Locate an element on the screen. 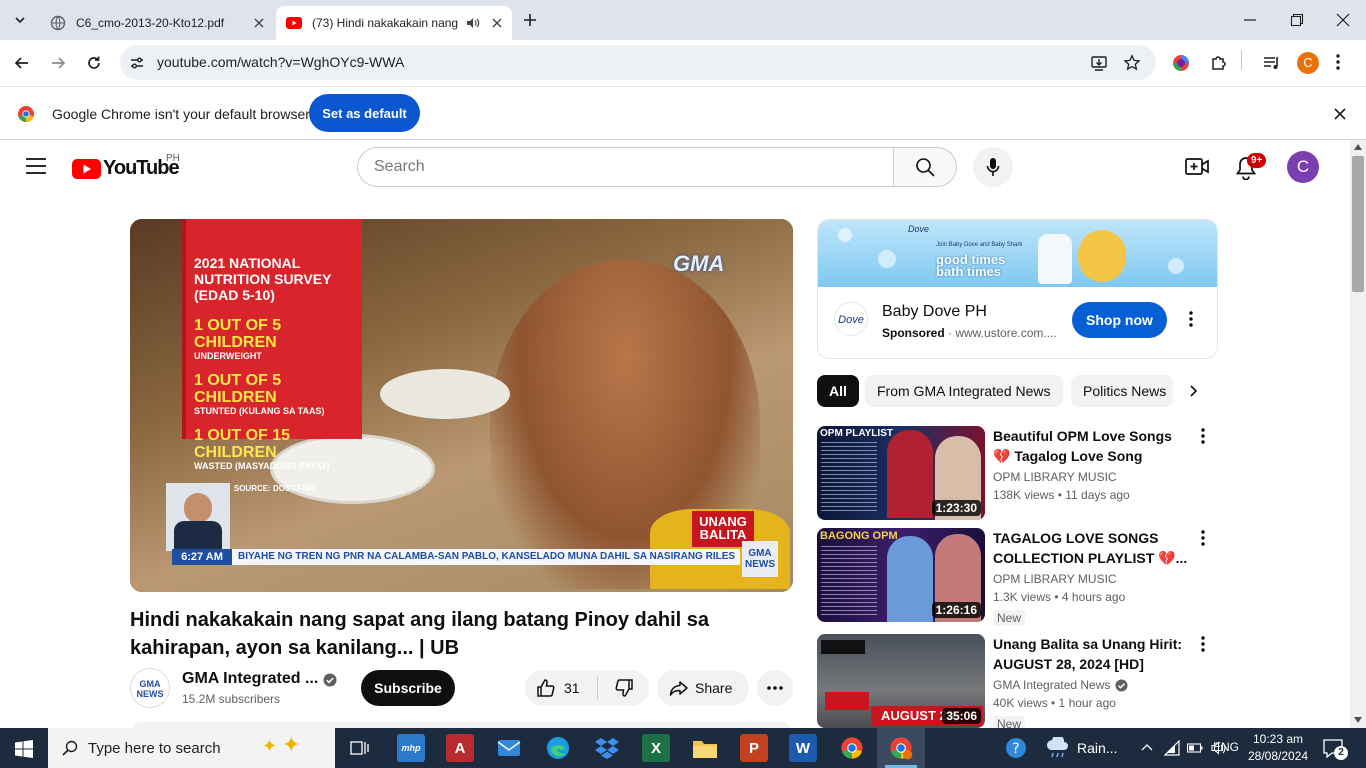 The image size is (1366, 768). chip-politics-news: Politics News is located at coordinates (1122, 391).